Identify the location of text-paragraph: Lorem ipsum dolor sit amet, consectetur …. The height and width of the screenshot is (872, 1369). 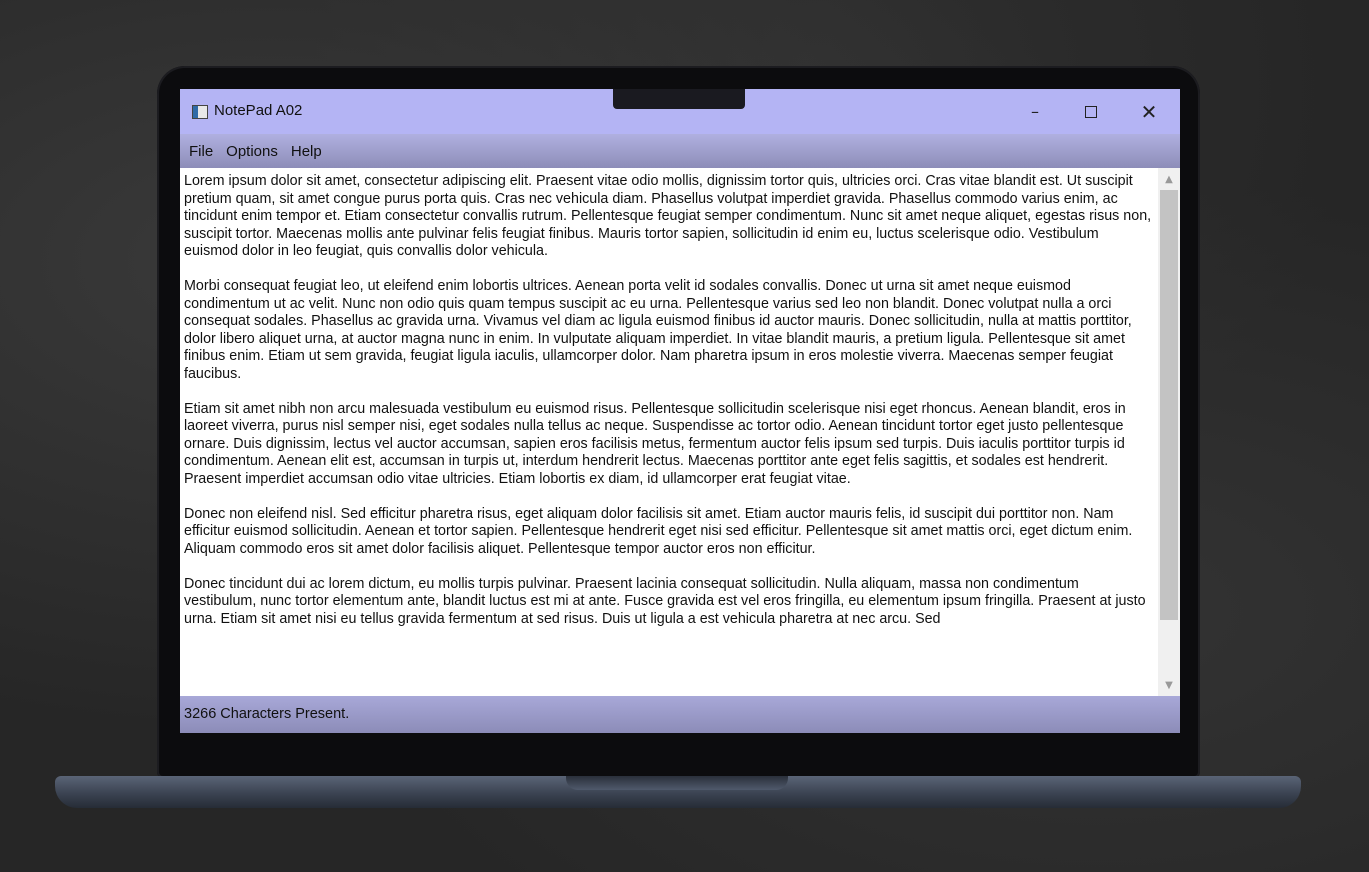
(668, 216).